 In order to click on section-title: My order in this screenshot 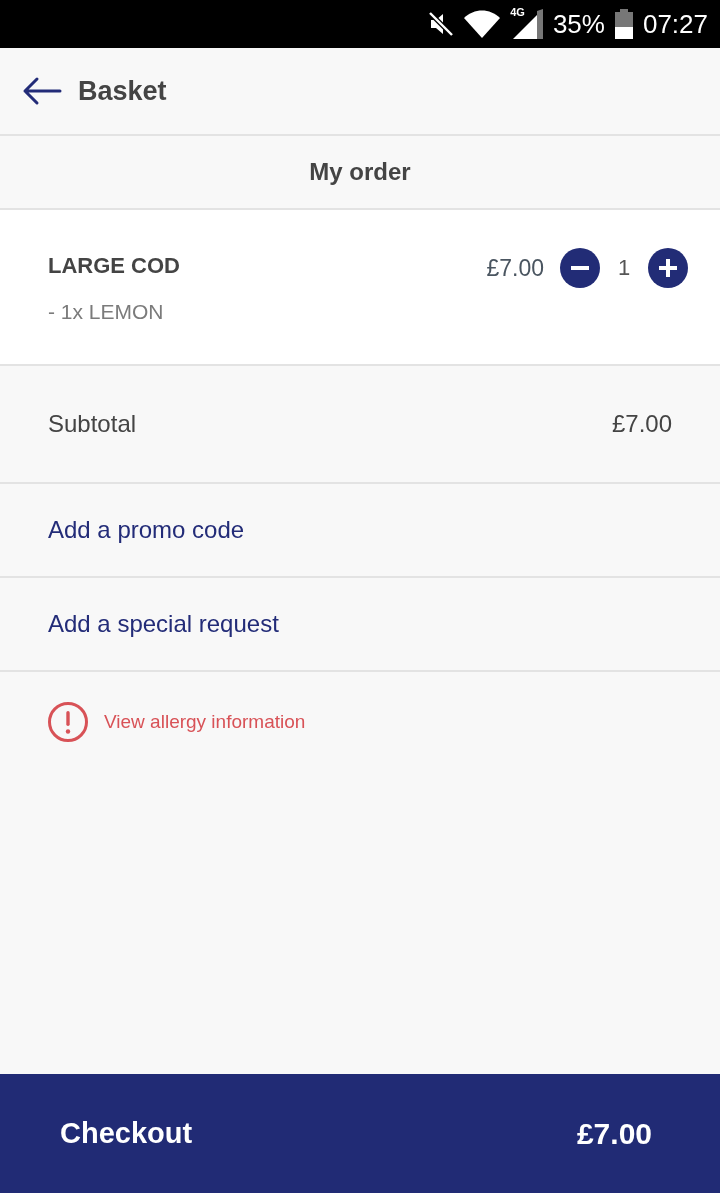, I will do `click(360, 172)`.